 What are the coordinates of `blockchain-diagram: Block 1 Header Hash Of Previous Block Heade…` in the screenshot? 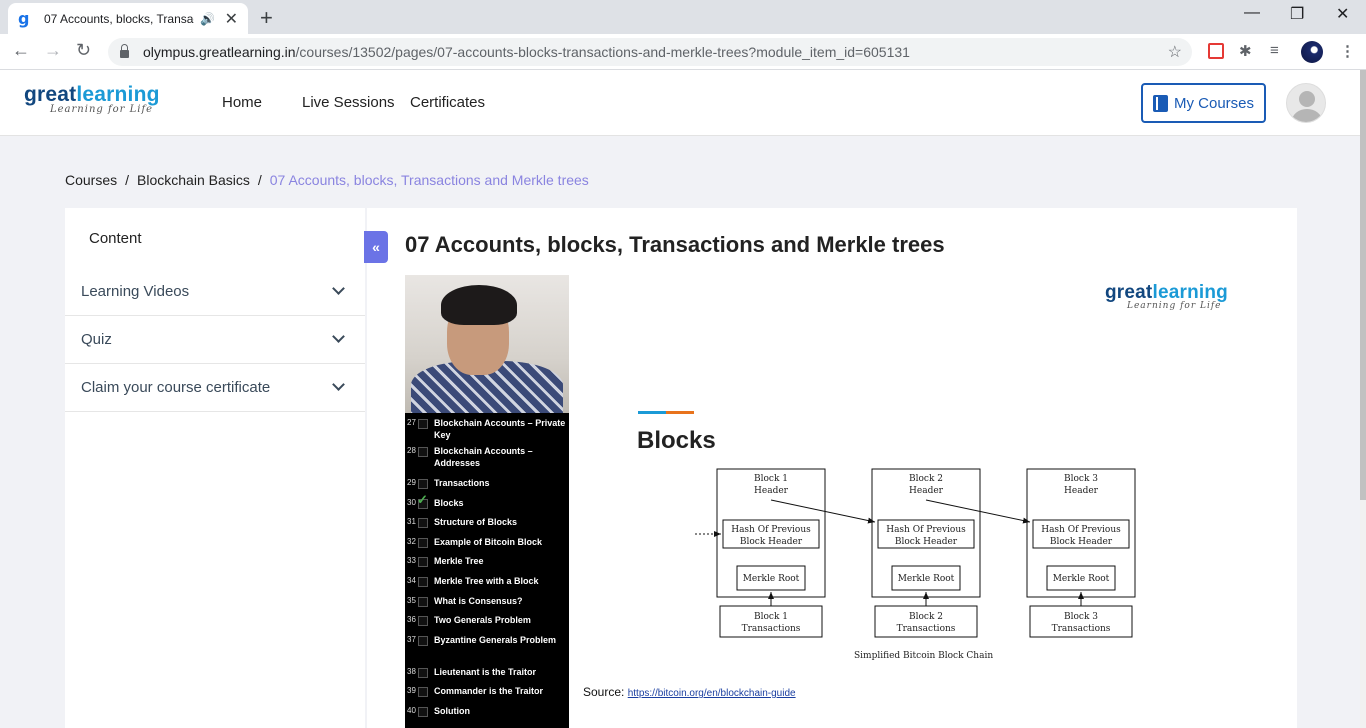 It's located at (915, 553).